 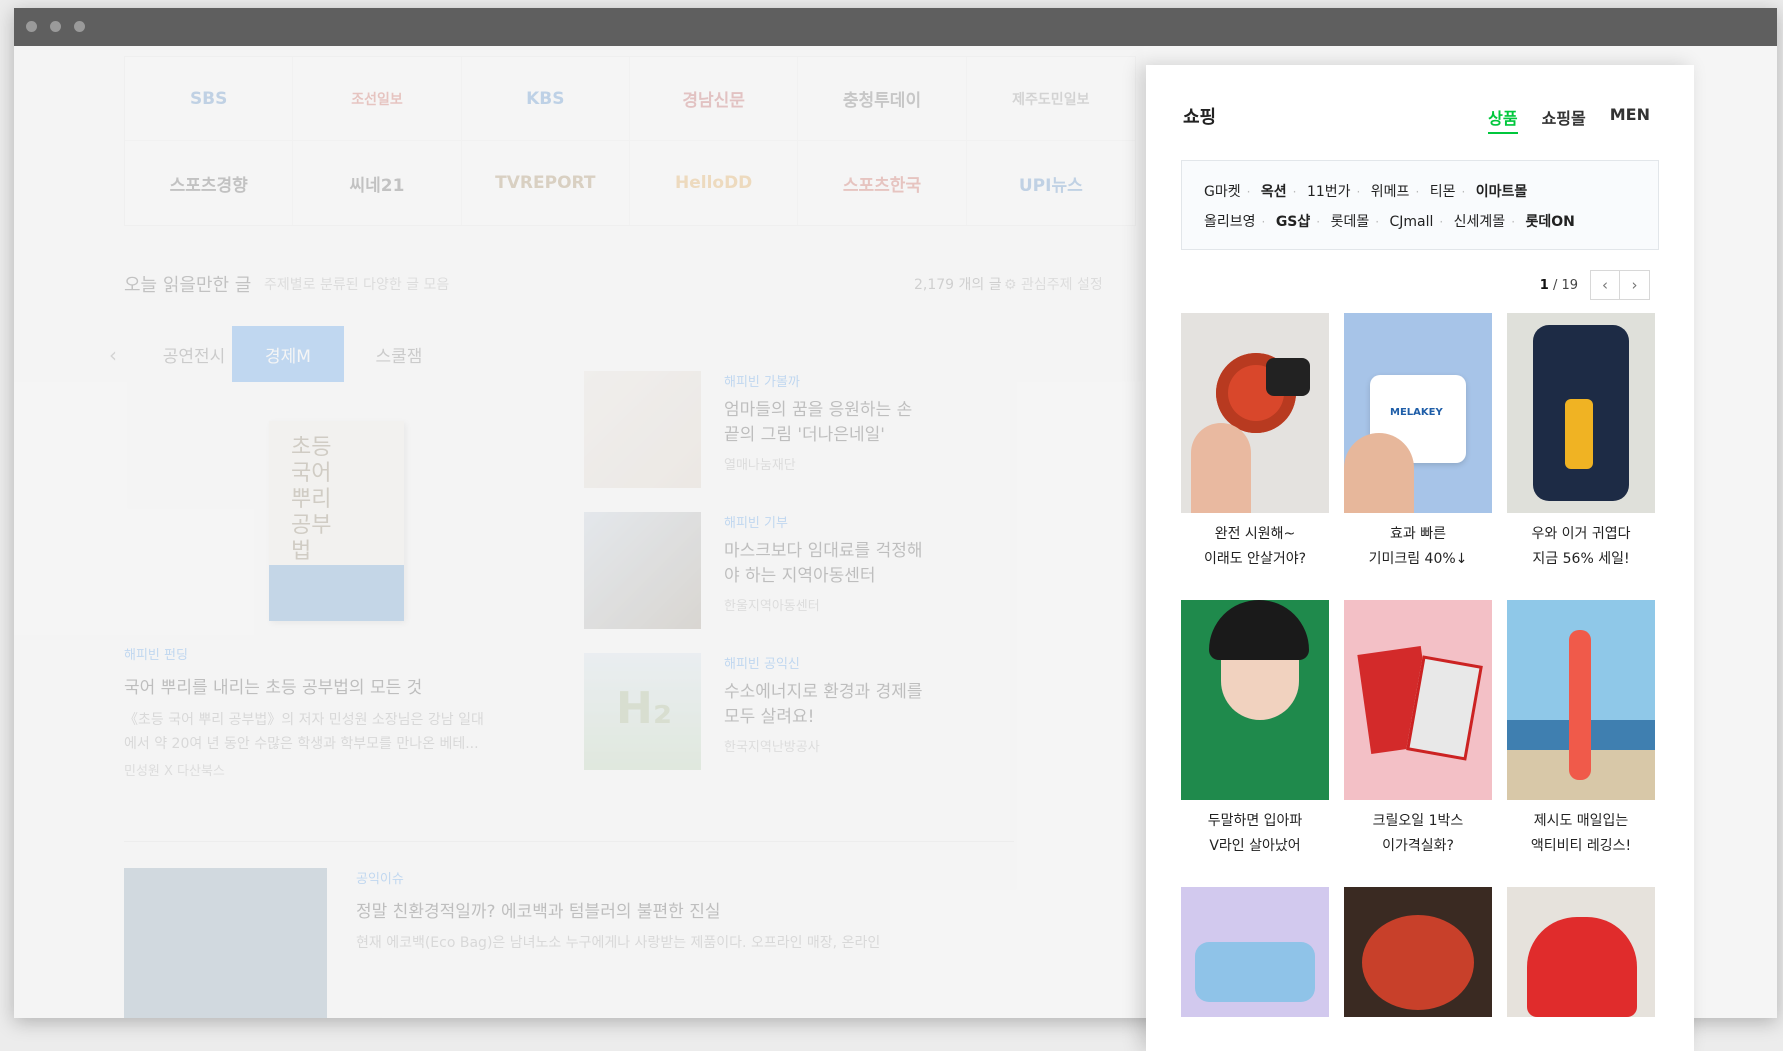 I want to click on product-image-cushion, so click(x=1581, y=952).